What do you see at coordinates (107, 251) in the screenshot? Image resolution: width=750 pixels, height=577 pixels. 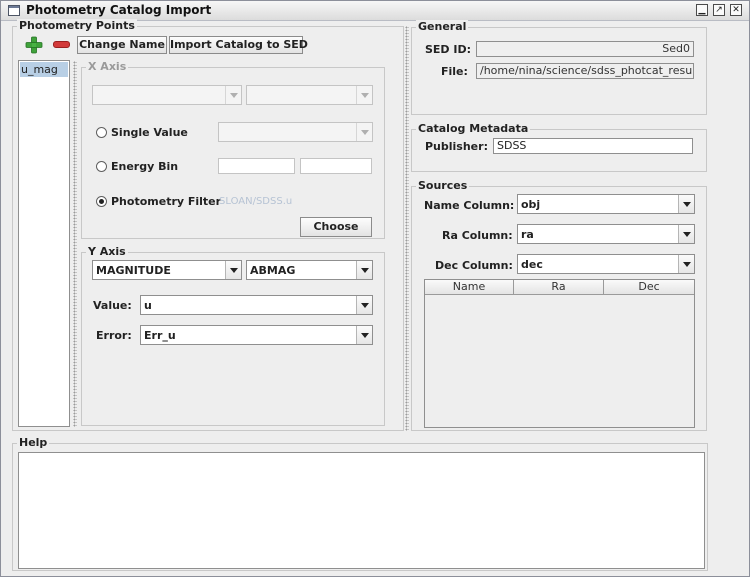 I see `y-axis-title: Y Axis` at bounding box center [107, 251].